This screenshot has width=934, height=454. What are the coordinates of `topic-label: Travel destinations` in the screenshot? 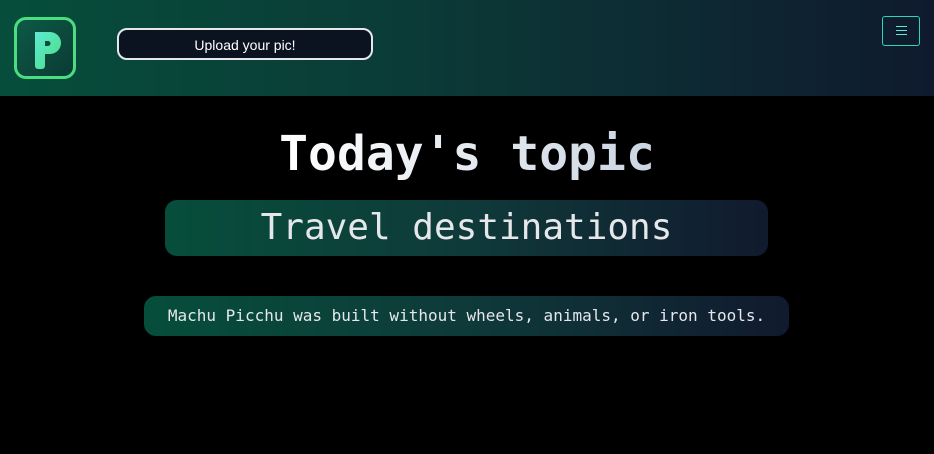 It's located at (466, 227).